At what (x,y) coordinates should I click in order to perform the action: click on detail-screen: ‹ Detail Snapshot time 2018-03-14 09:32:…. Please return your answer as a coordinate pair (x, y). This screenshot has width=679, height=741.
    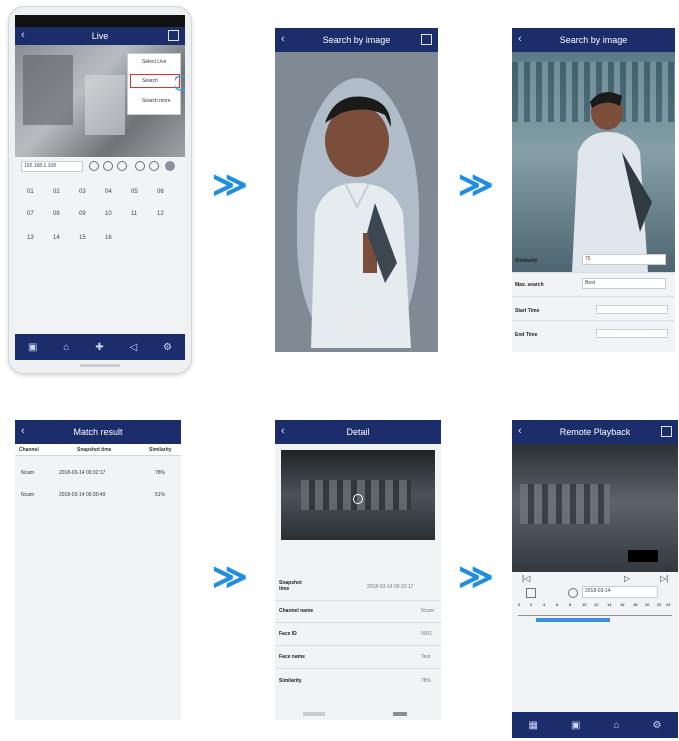
    Looking at the image, I should click on (358, 570).